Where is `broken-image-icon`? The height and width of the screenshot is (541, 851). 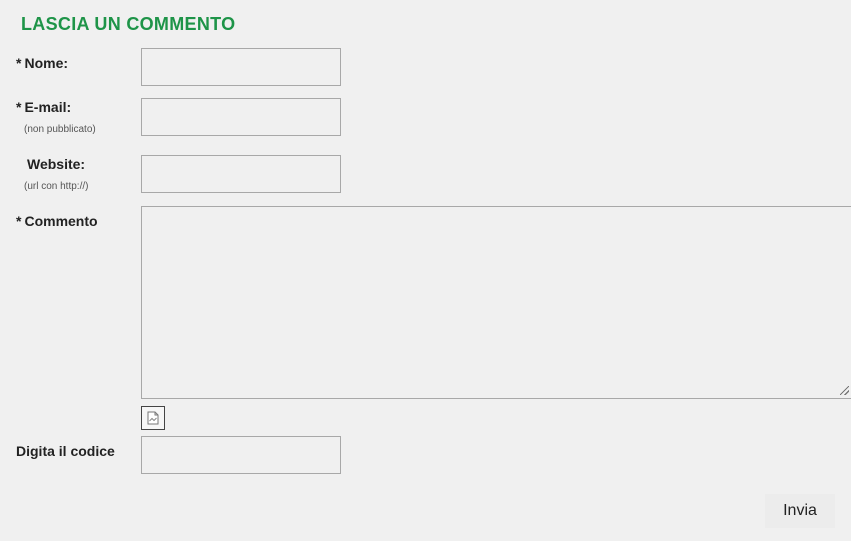
broken-image-icon is located at coordinates (153, 418).